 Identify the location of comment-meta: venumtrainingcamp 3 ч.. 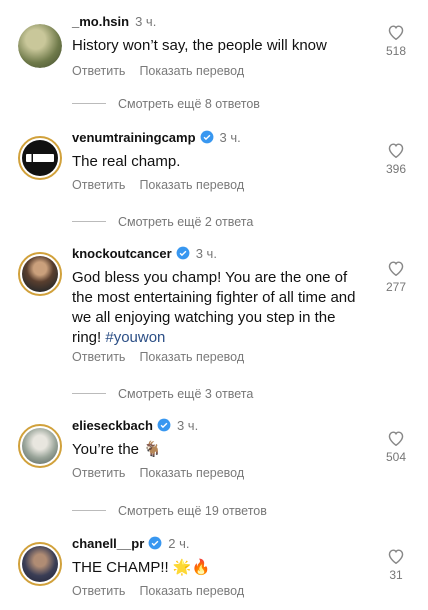
(156, 137).